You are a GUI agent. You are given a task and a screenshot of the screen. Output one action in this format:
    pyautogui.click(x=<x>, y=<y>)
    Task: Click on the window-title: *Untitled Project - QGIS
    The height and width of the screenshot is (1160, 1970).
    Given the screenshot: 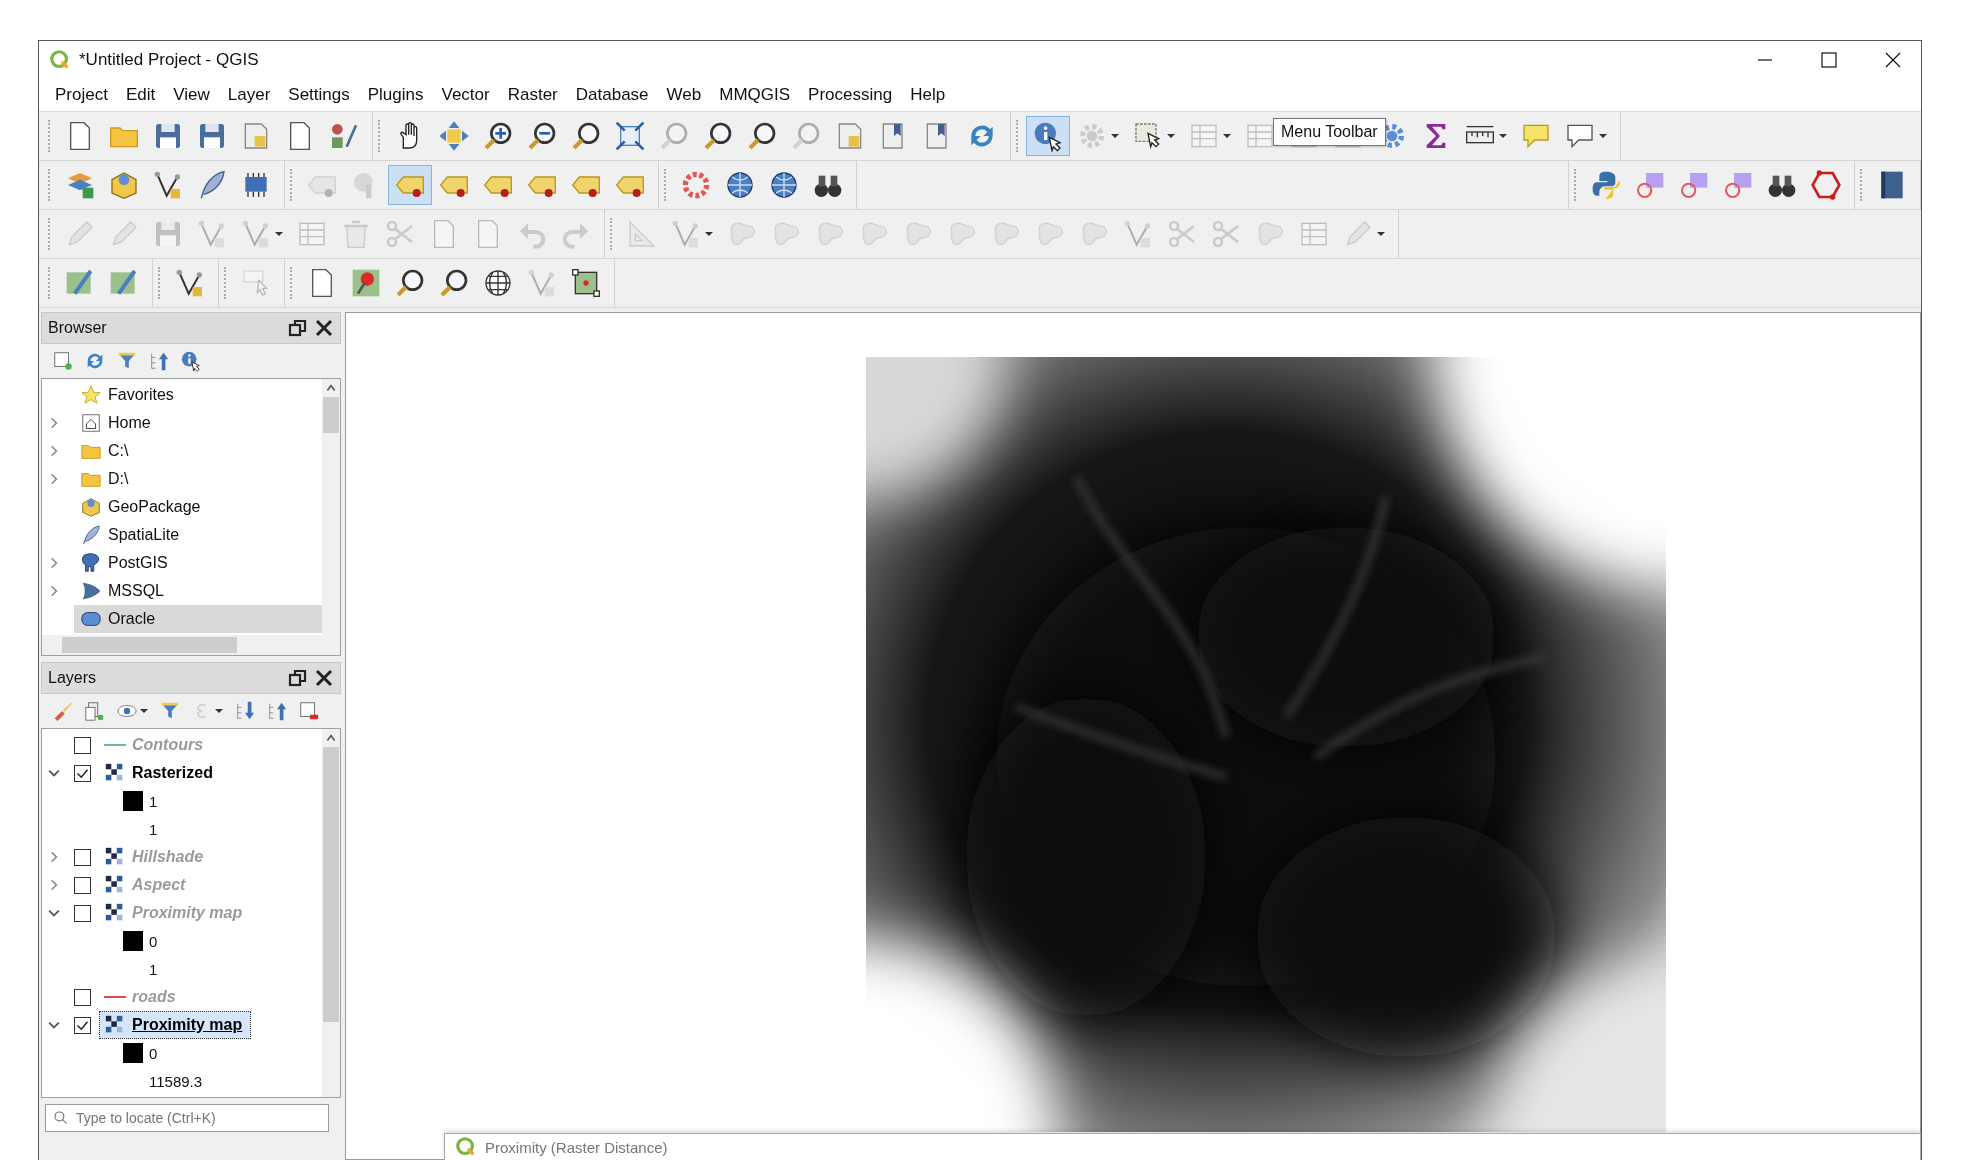 What is the action you would take?
    pyautogui.click(x=169, y=60)
    